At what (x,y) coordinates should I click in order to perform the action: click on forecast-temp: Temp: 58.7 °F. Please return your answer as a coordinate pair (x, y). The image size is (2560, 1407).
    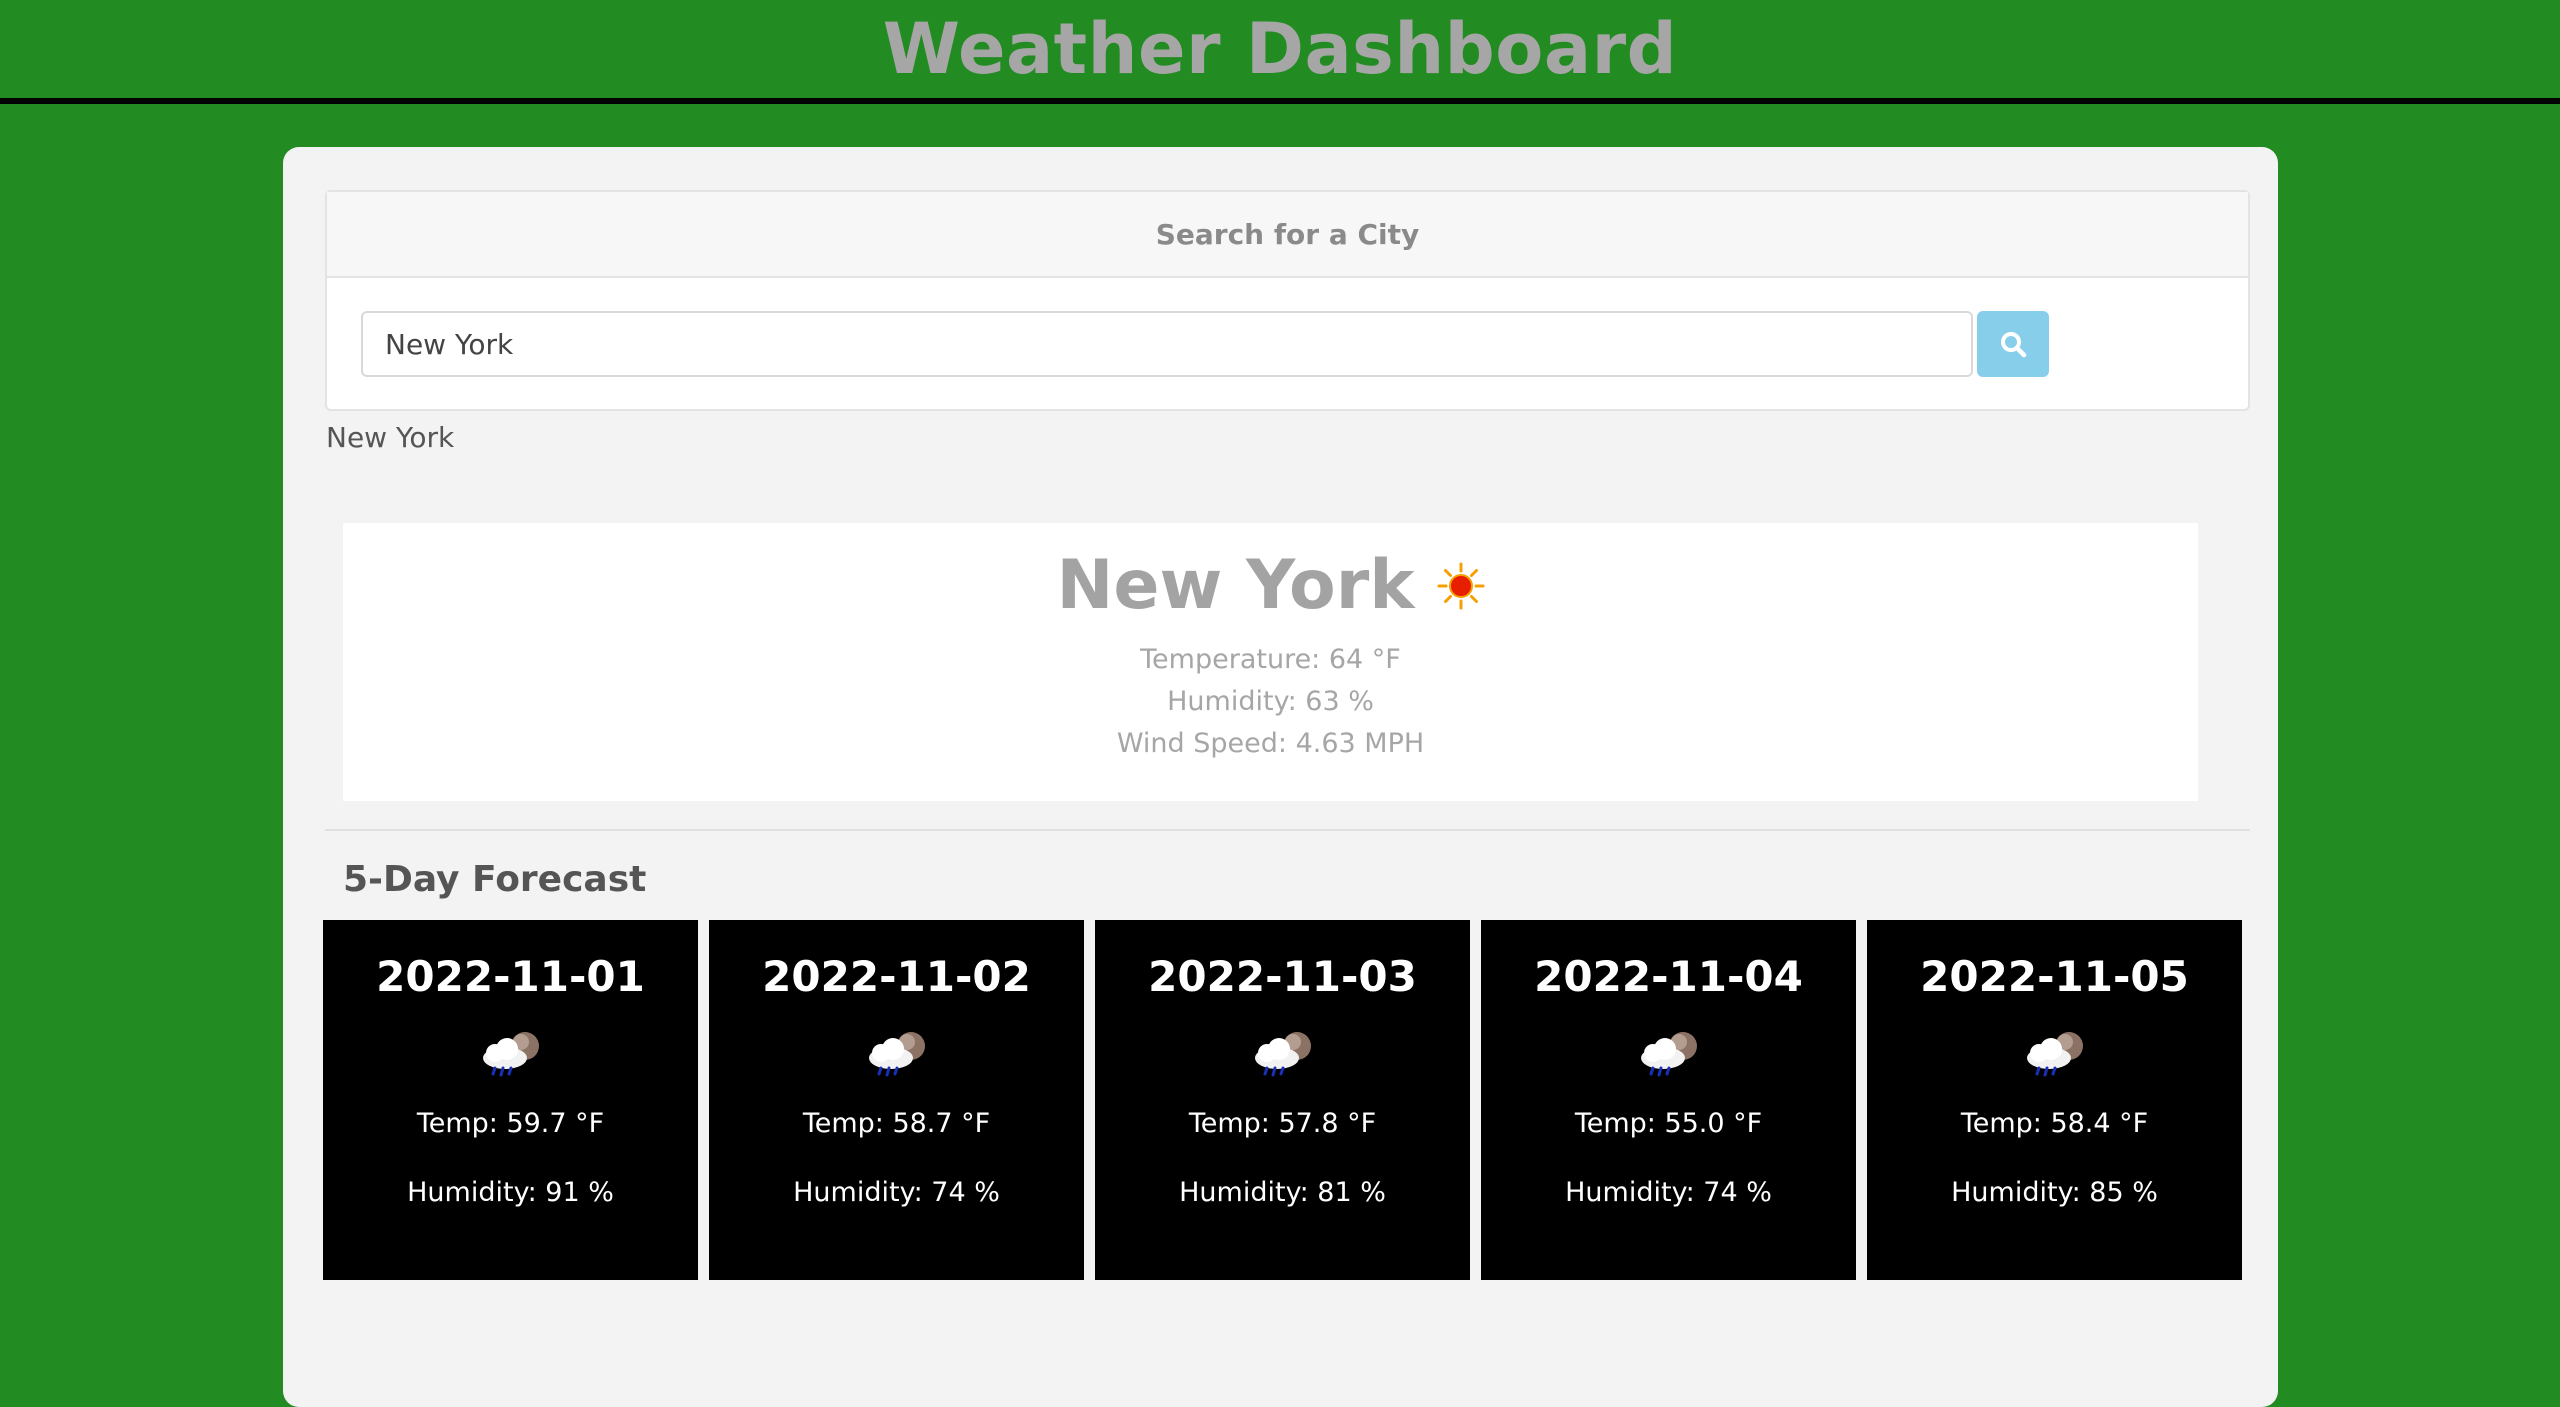
    Looking at the image, I should click on (896, 1123).